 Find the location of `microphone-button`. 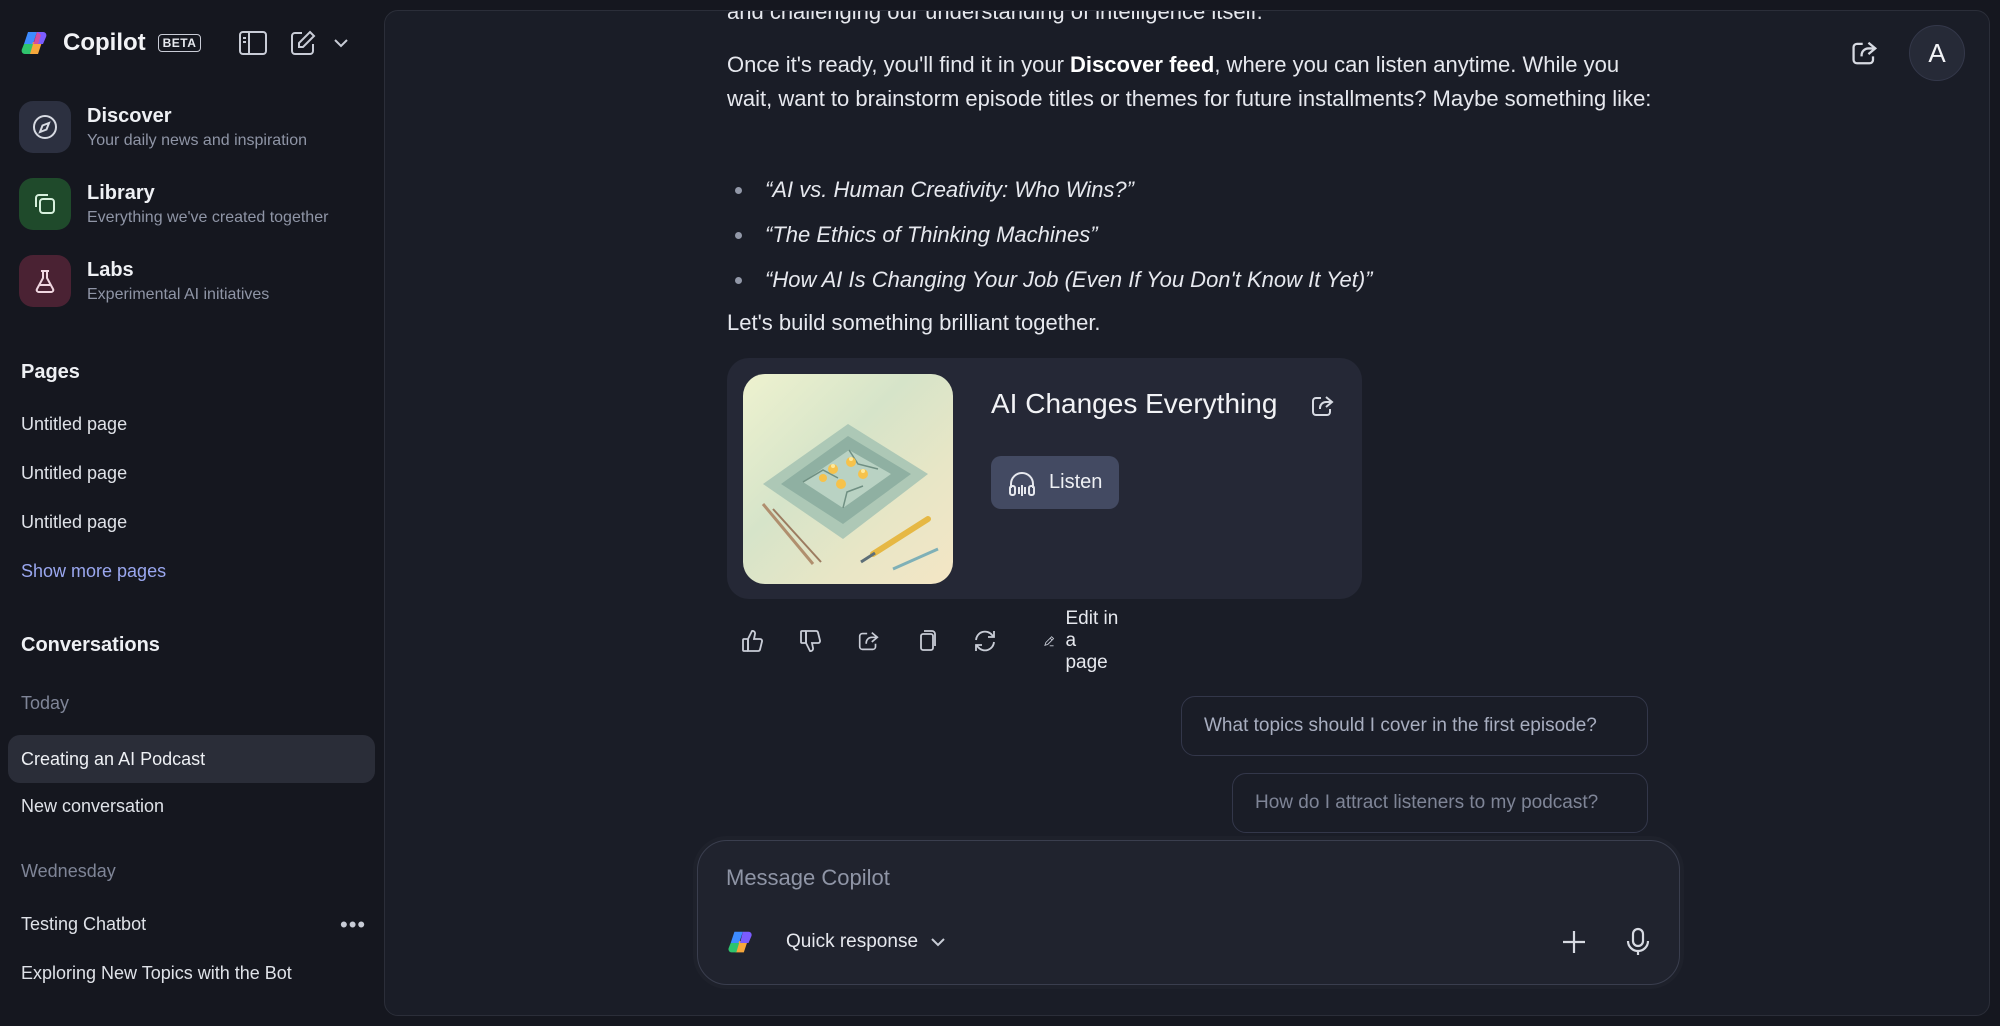

microphone-button is located at coordinates (1638, 942).